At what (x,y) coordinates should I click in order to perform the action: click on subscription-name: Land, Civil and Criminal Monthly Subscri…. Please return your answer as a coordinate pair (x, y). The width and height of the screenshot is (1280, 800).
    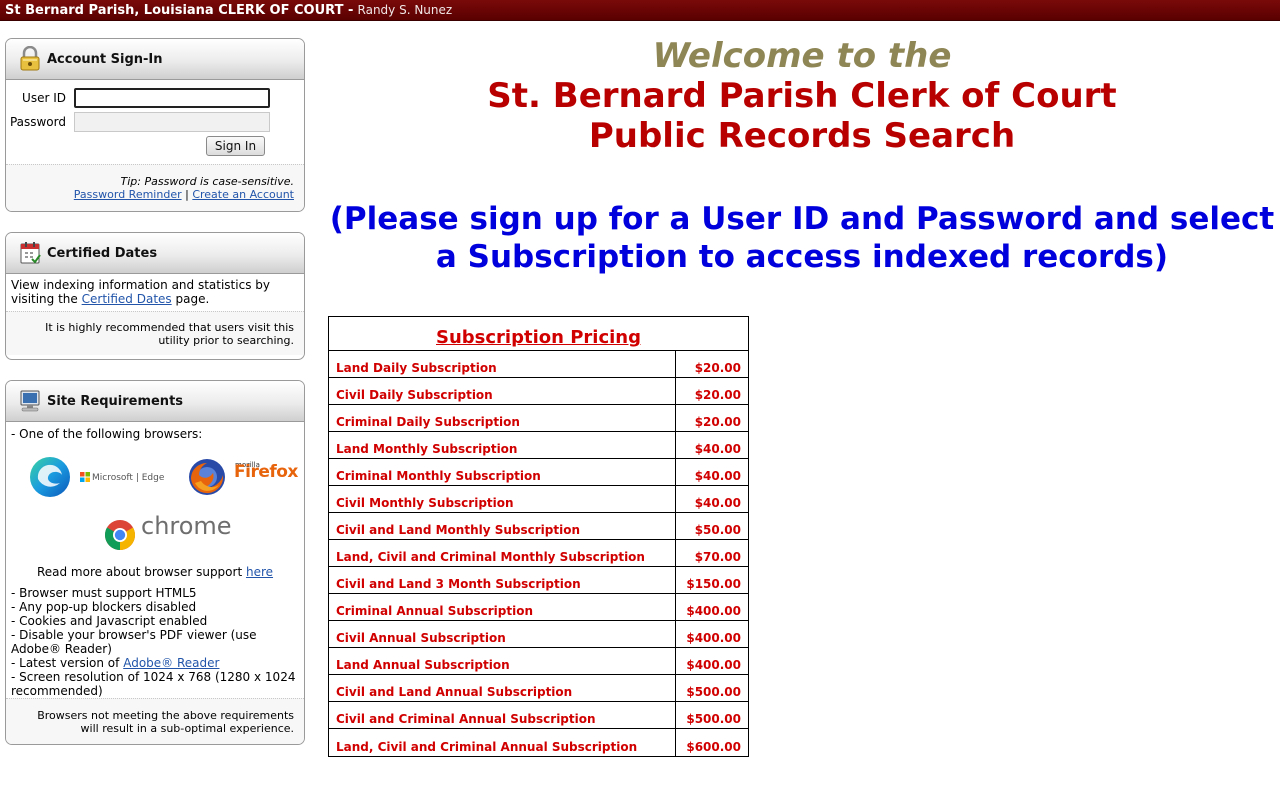
    Looking at the image, I should click on (502, 553).